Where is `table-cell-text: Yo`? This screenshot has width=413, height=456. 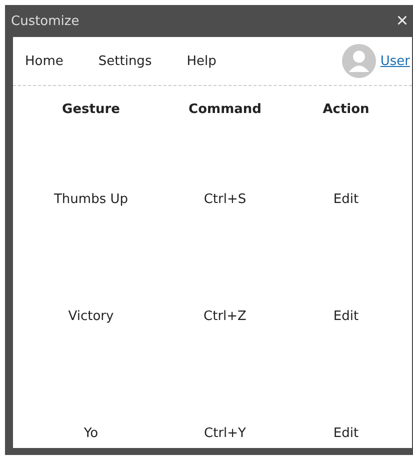
table-cell-text: Yo is located at coordinates (91, 433).